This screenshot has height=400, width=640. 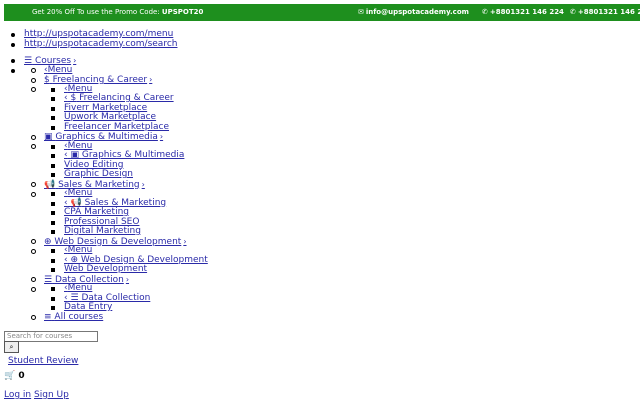 I want to click on list-item: Web Development, so click(x=129, y=269).